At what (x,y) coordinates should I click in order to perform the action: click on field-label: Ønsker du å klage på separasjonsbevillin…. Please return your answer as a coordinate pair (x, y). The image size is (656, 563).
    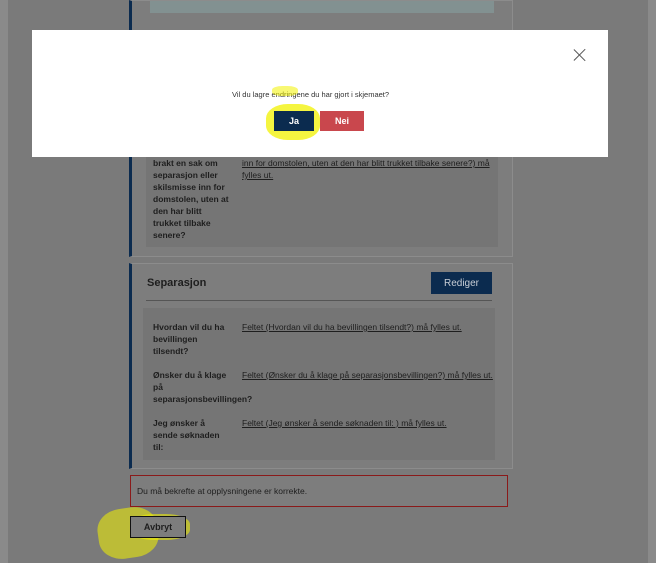
    Looking at the image, I should click on (203, 387).